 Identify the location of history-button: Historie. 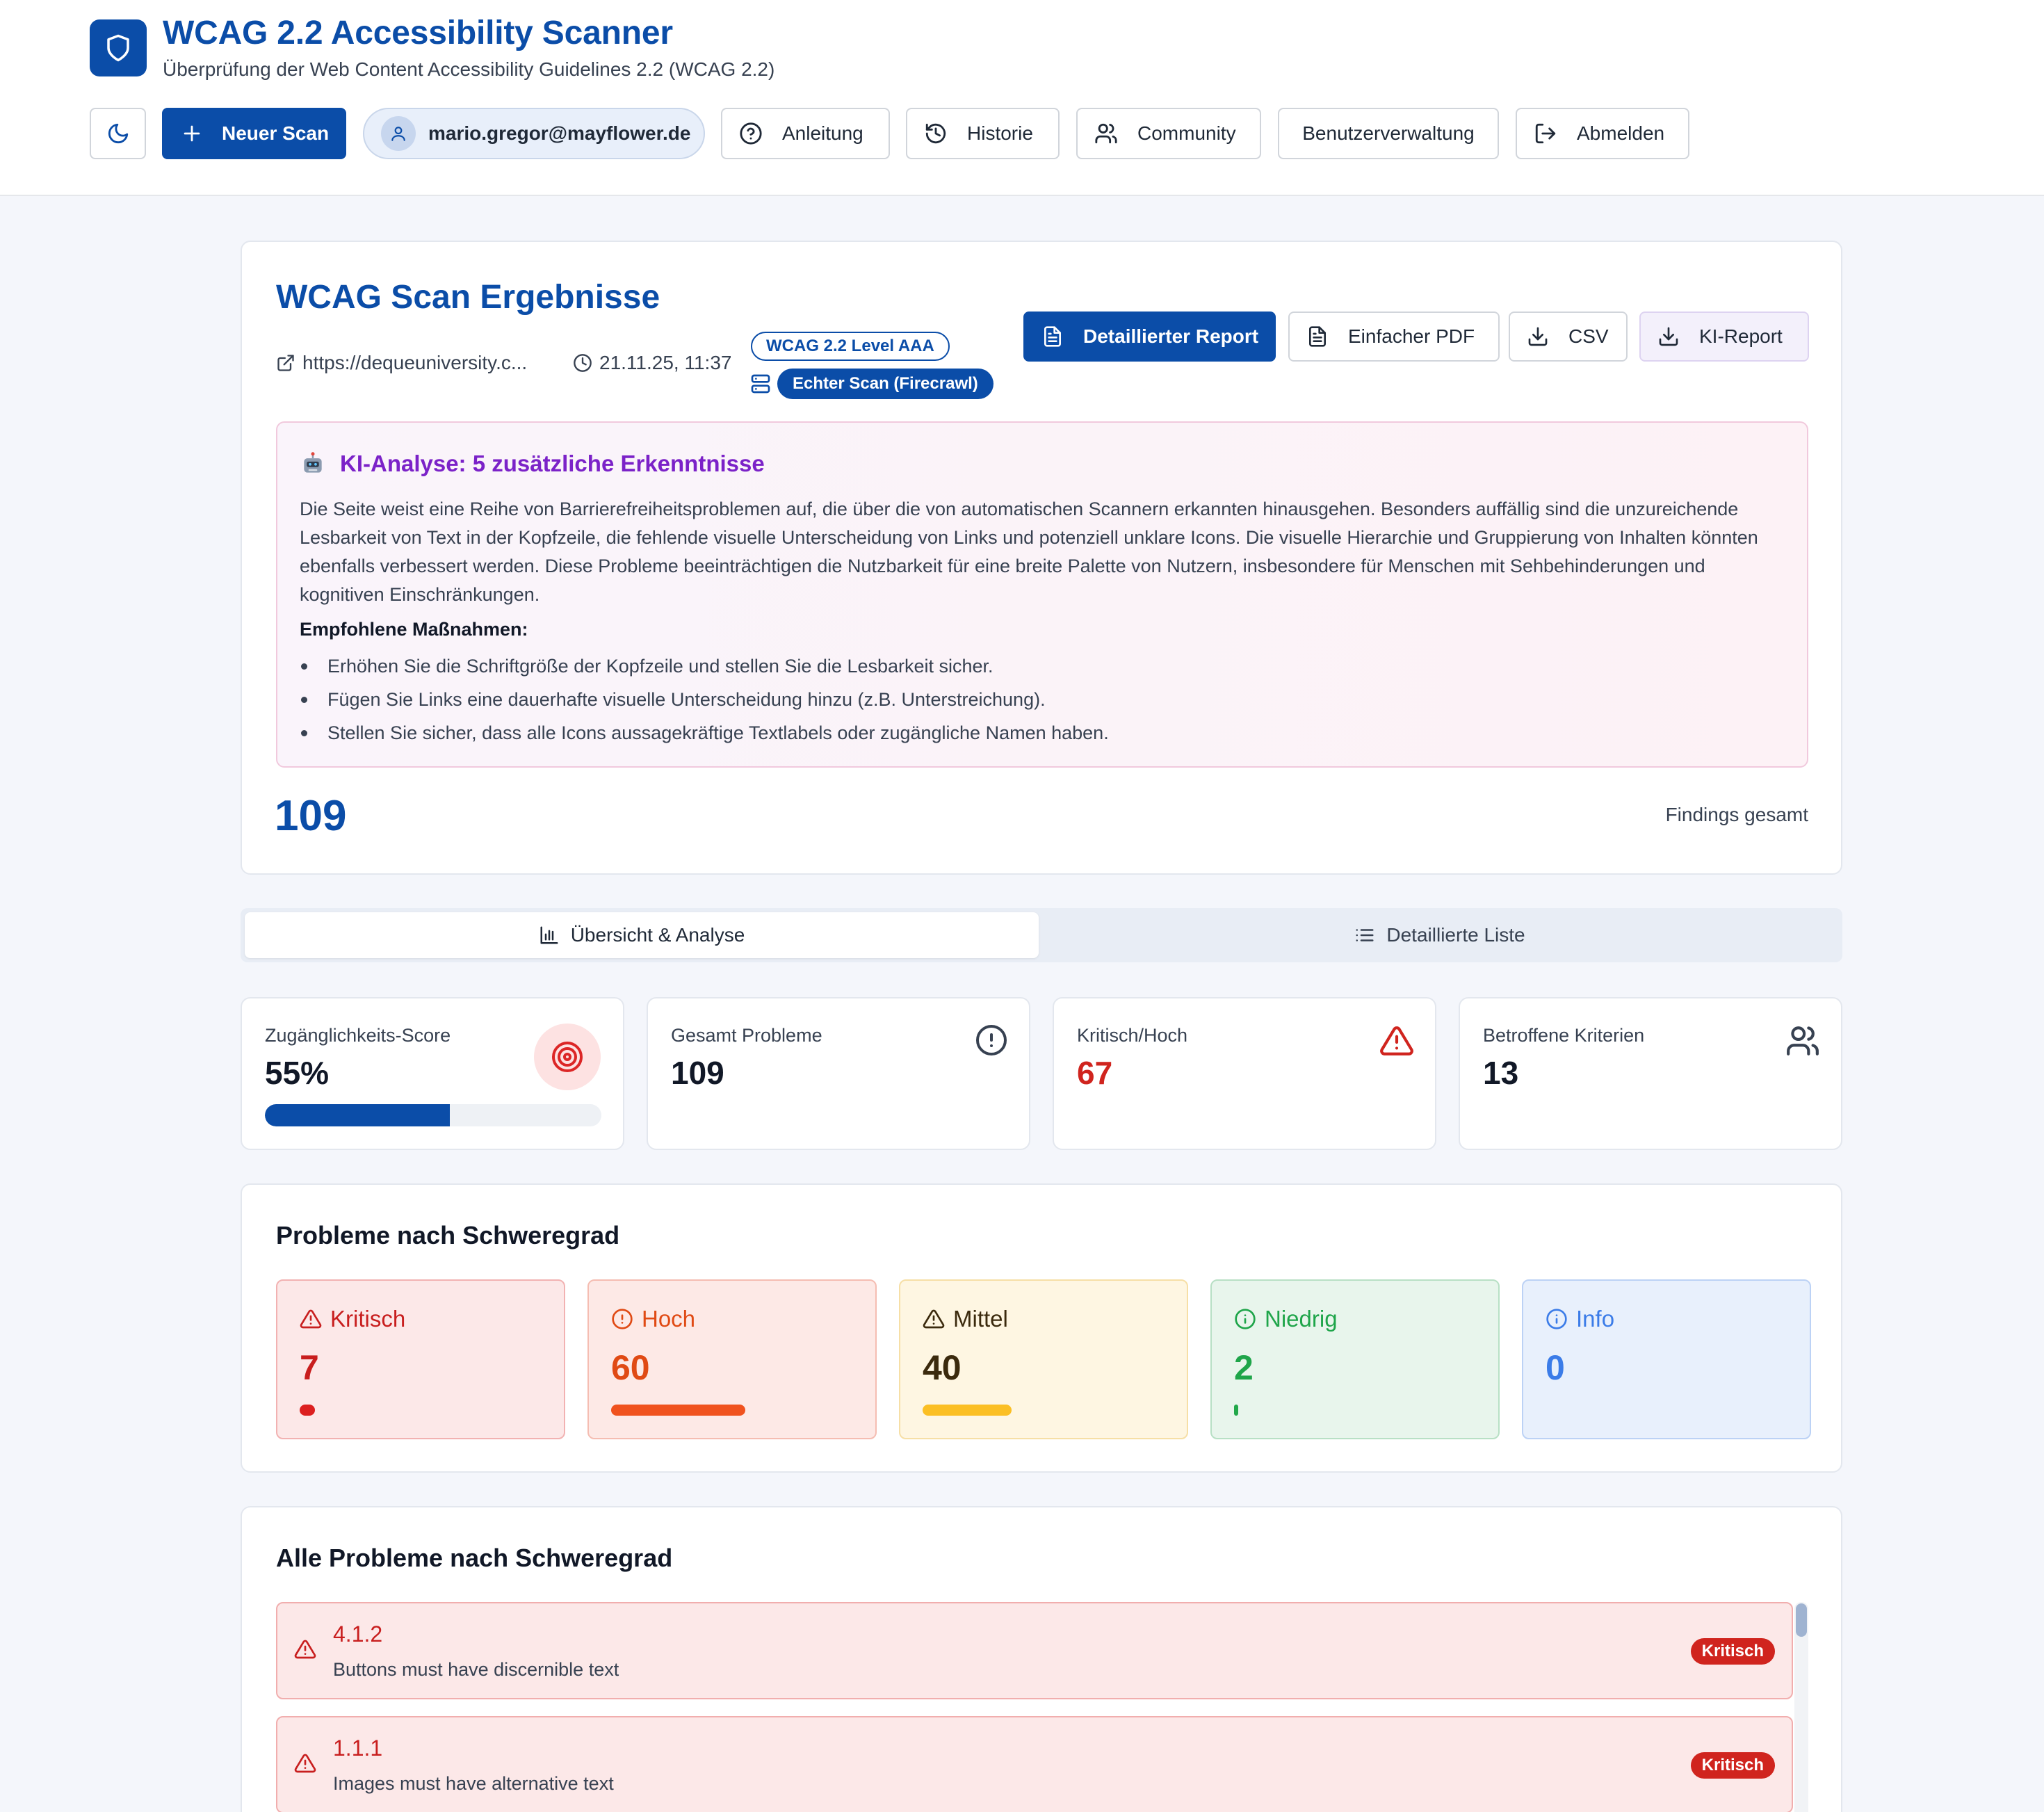
(983, 133).